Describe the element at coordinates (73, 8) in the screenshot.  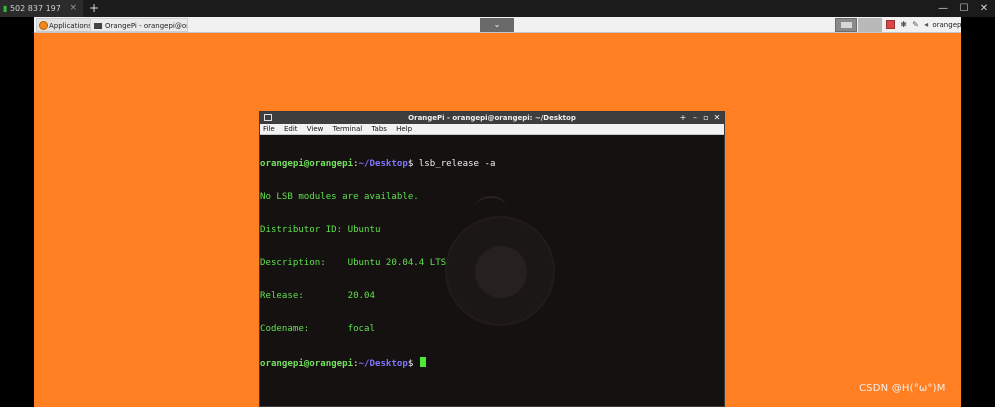
I see `client-tab-close-icon: ×` at that location.